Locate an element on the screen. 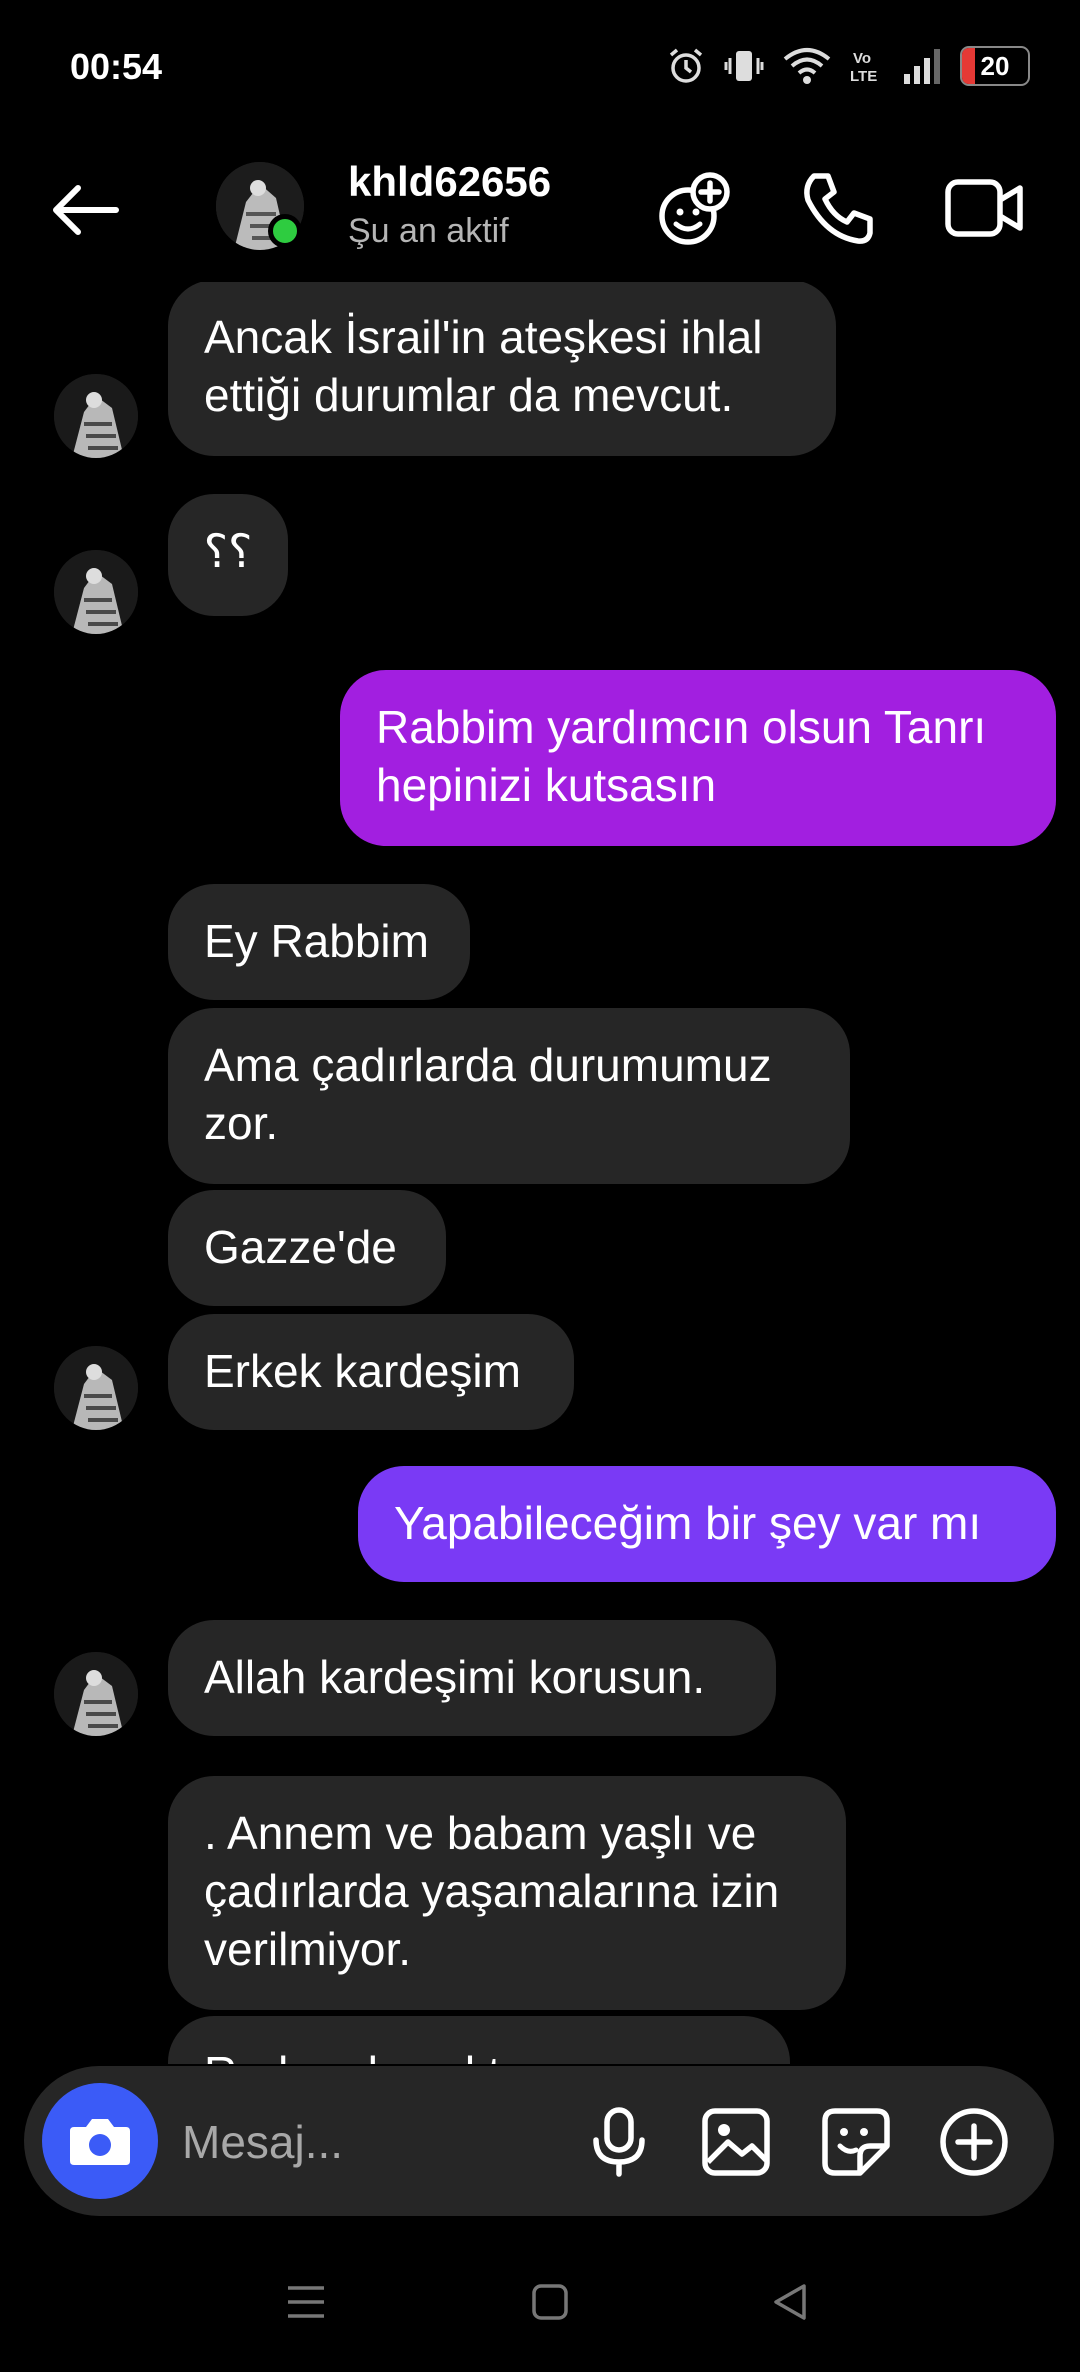 This screenshot has height=2372, width=1080. home-icon is located at coordinates (550, 2302).